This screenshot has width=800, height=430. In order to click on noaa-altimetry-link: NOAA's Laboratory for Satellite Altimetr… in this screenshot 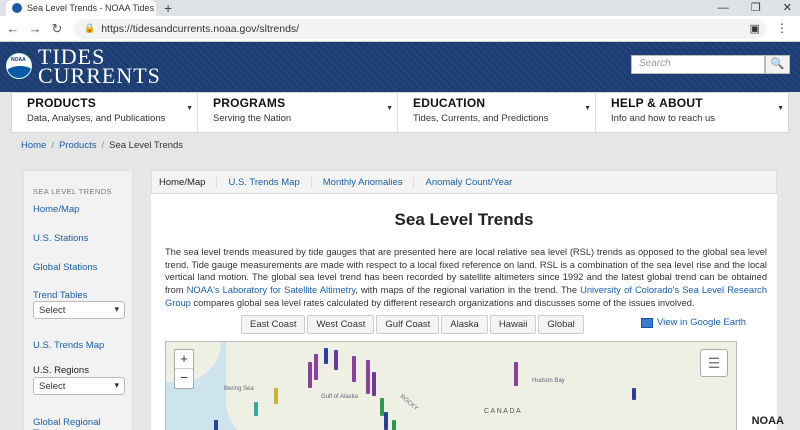, I will do `click(271, 290)`.